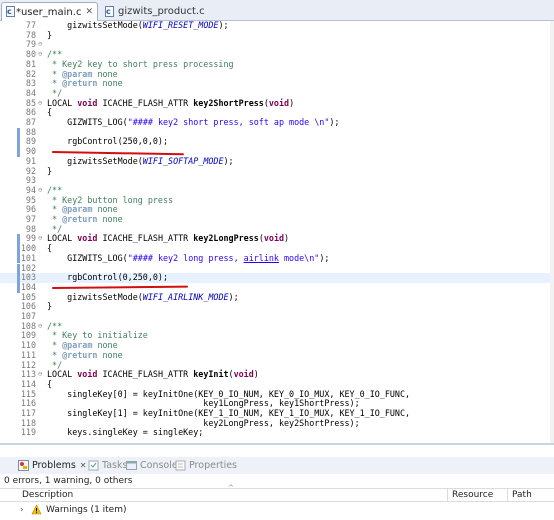  I want to click on column-path: Path, so click(531, 495).